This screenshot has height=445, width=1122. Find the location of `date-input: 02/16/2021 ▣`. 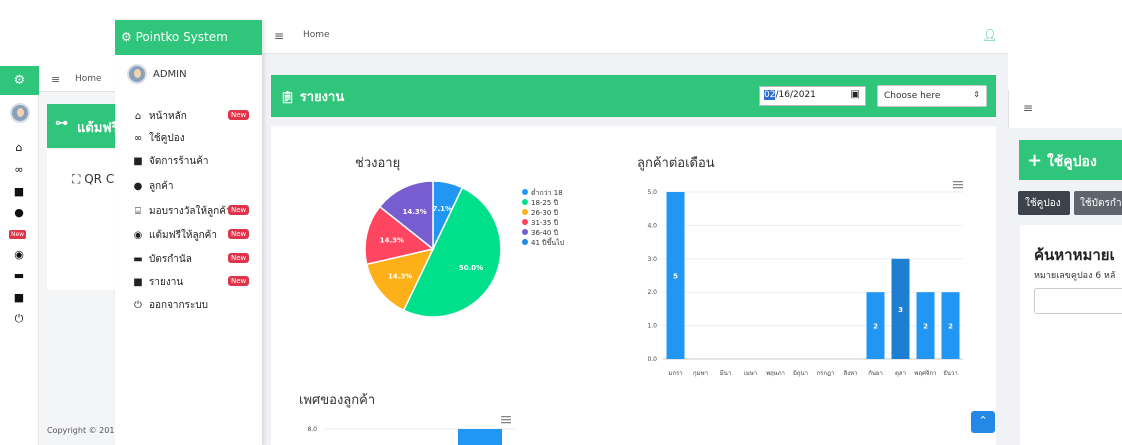

date-input: 02/16/2021 ▣ is located at coordinates (812, 96).